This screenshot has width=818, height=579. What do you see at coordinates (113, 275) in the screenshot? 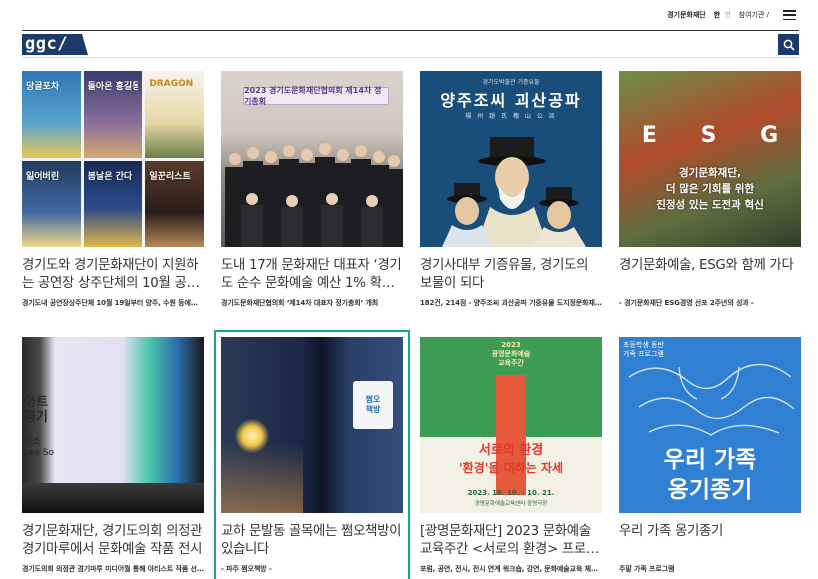
I see `card-title: 경기도와 경기문화재단이 지원하는 공연장 상주단체의 10월 공연 소식` at bounding box center [113, 275].